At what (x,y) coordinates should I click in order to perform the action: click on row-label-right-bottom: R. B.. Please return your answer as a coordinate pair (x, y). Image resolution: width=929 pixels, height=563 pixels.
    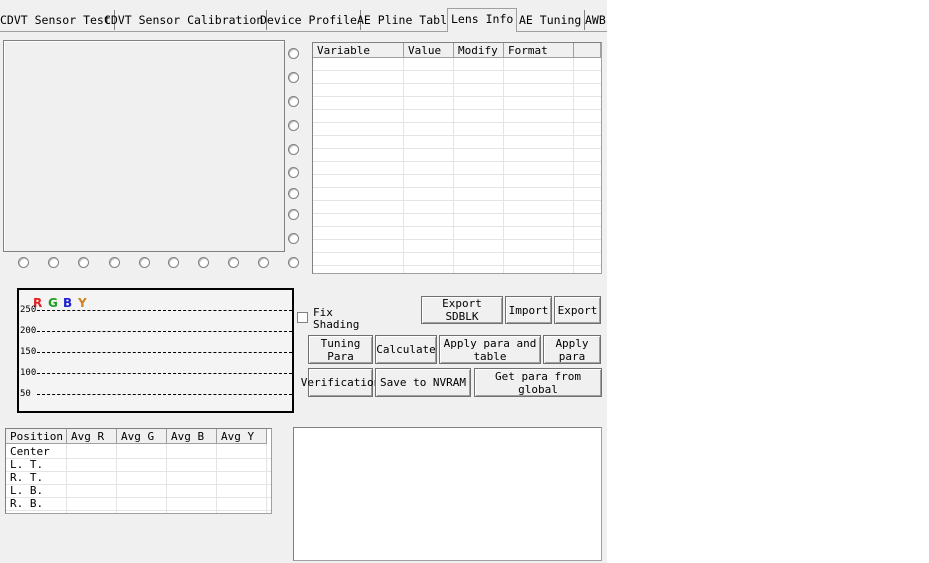
    Looking at the image, I should click on (27, 503).